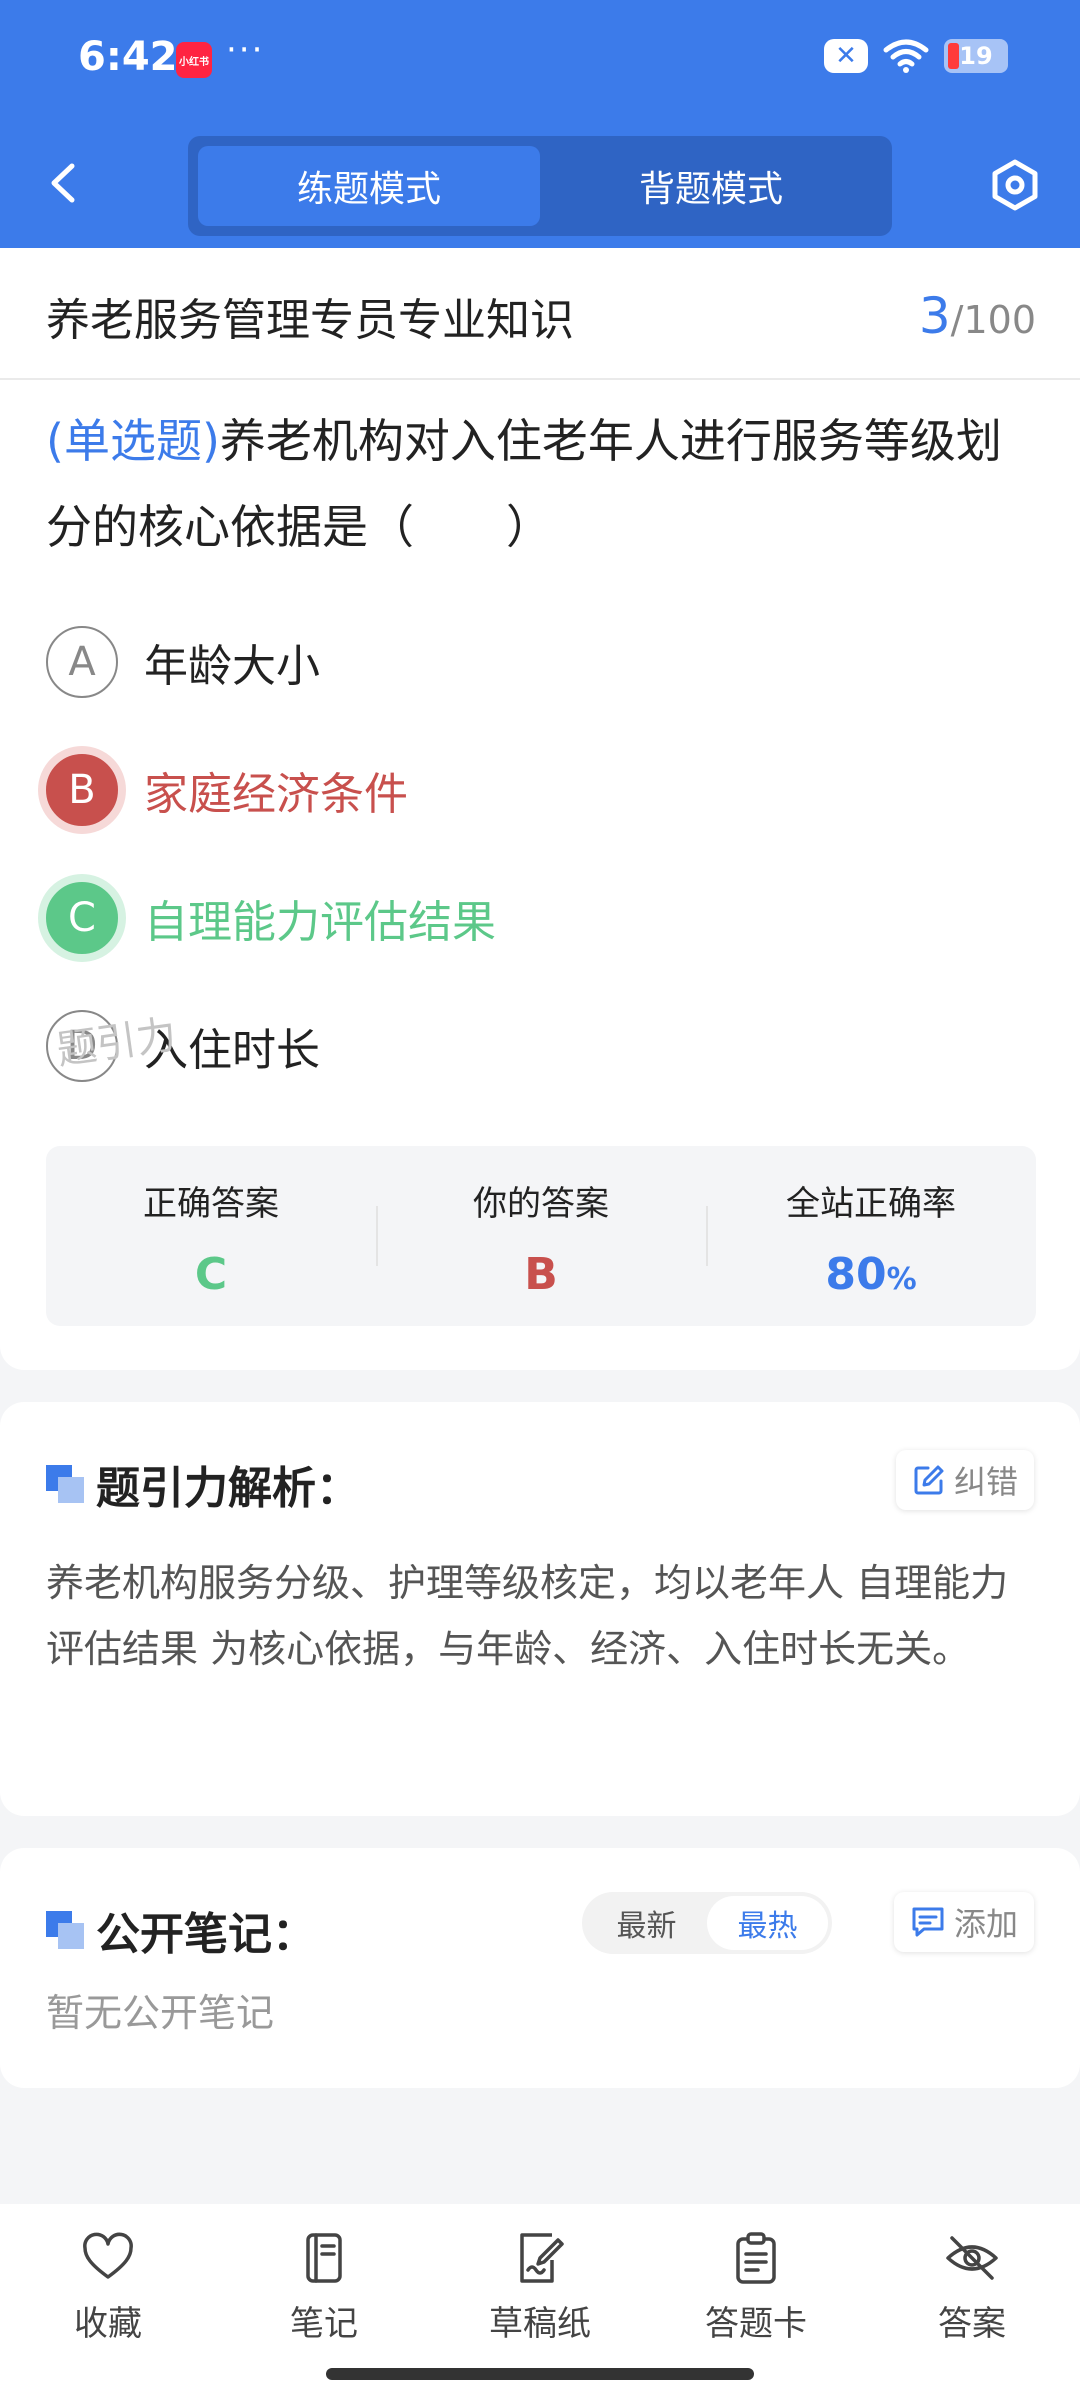 This screenshot has height=2400, width=1080. Describe the element at coordinates (856, 1274) in the screenshot. I see `rate-number: 80` at that location.